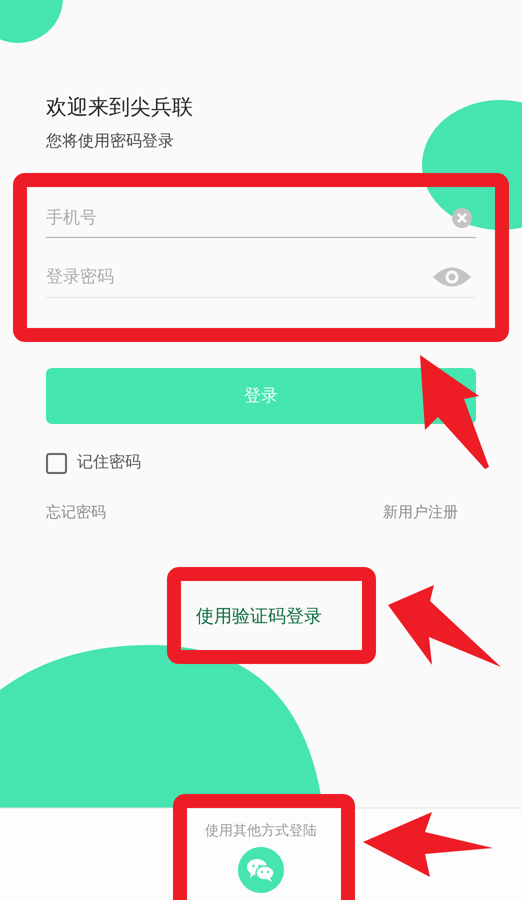 The width and height of the screenshot is (522, 900). Describe the element at coordinates (420, 513) in the screenshot. I see `register-link: 新用户注册` at that location.